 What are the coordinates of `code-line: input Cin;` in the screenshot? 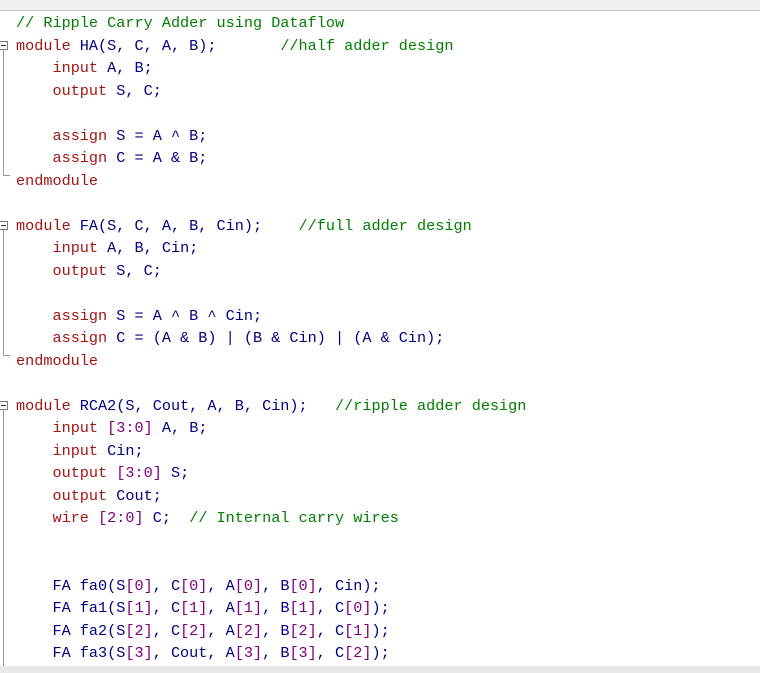 It's located at (271, 451).